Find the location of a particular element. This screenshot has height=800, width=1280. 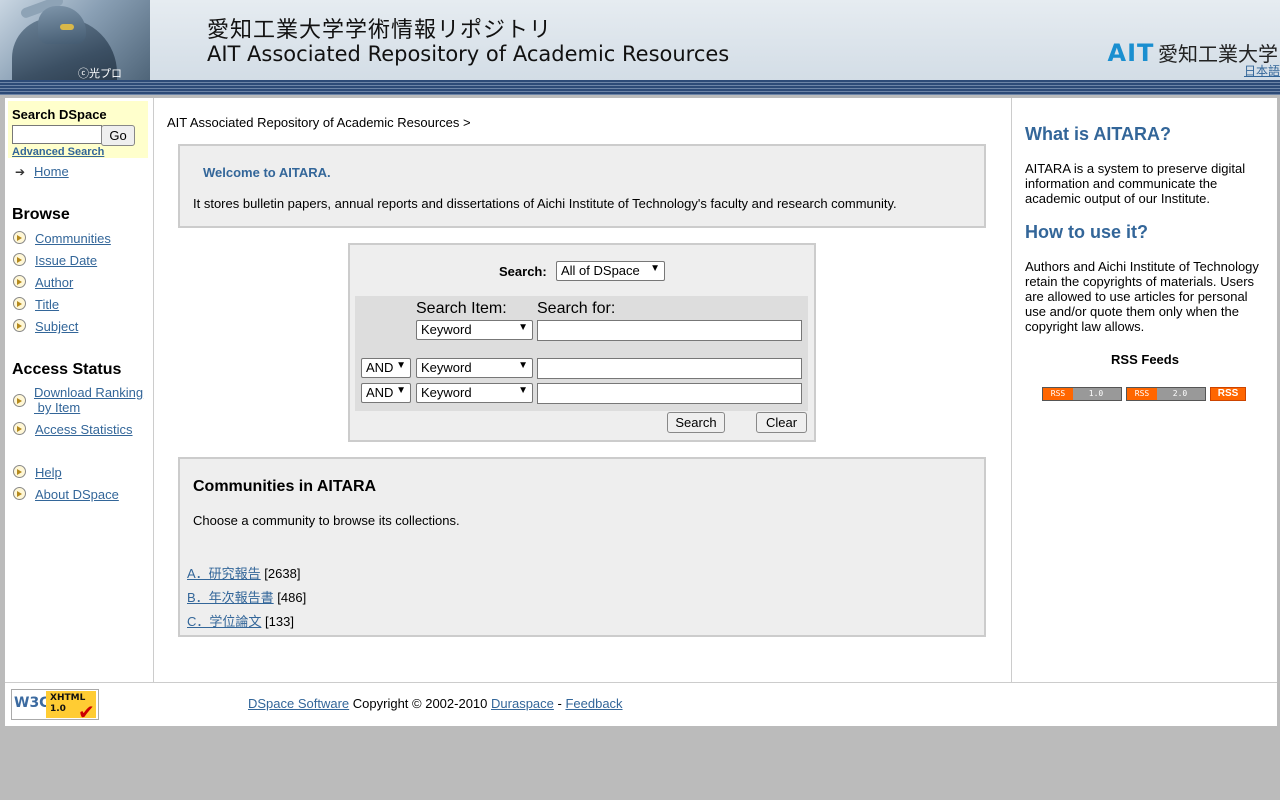

search-button: Search is located at coordinates (696, 422).